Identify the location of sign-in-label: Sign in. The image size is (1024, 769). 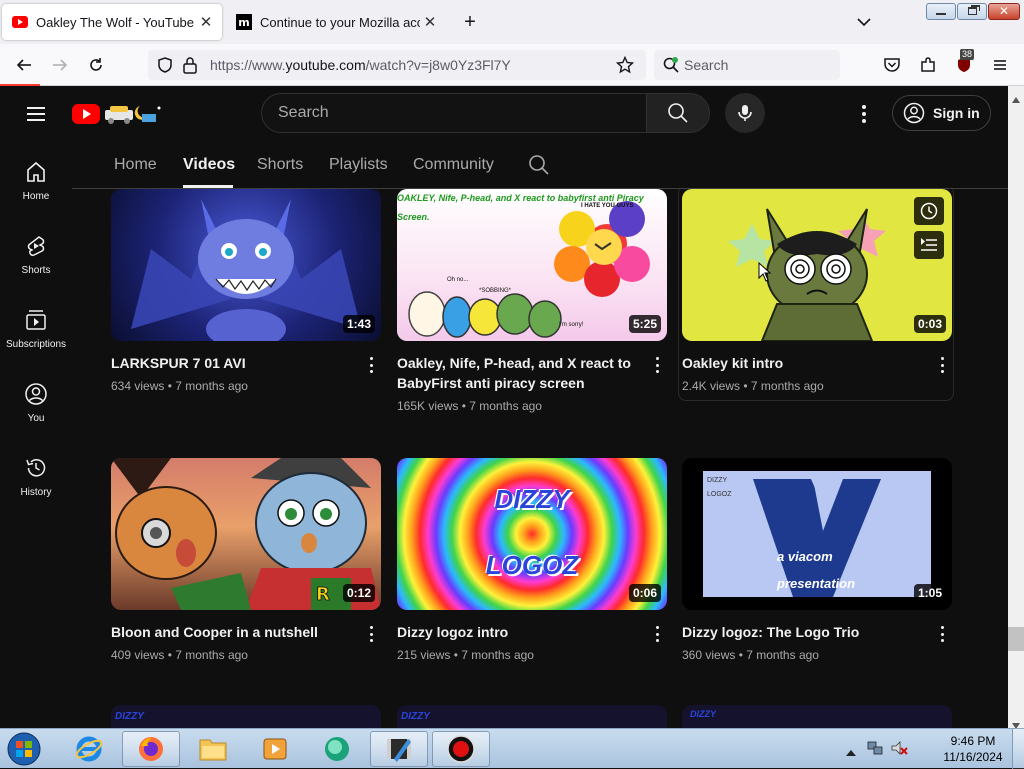
(956, 113).